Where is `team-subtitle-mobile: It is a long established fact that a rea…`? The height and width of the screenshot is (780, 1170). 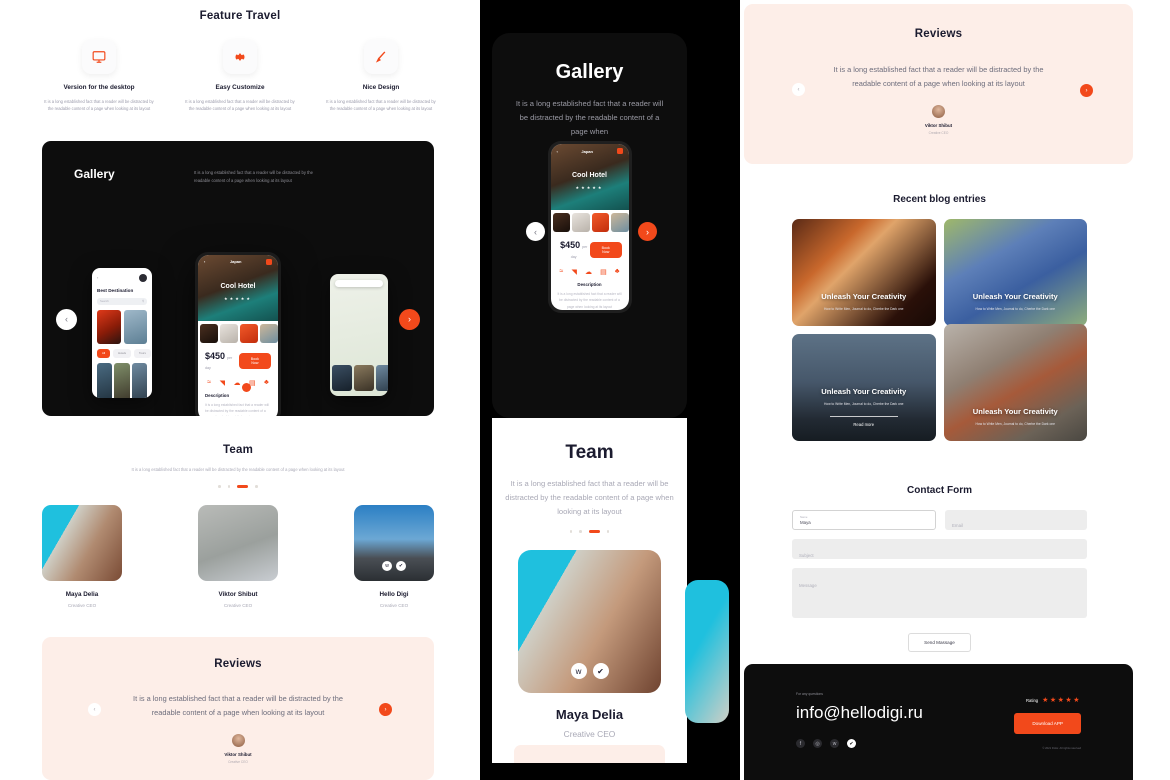 team-subtitle-mobile: It is a long established fact that a rea… is located at coordinates (589, 498).